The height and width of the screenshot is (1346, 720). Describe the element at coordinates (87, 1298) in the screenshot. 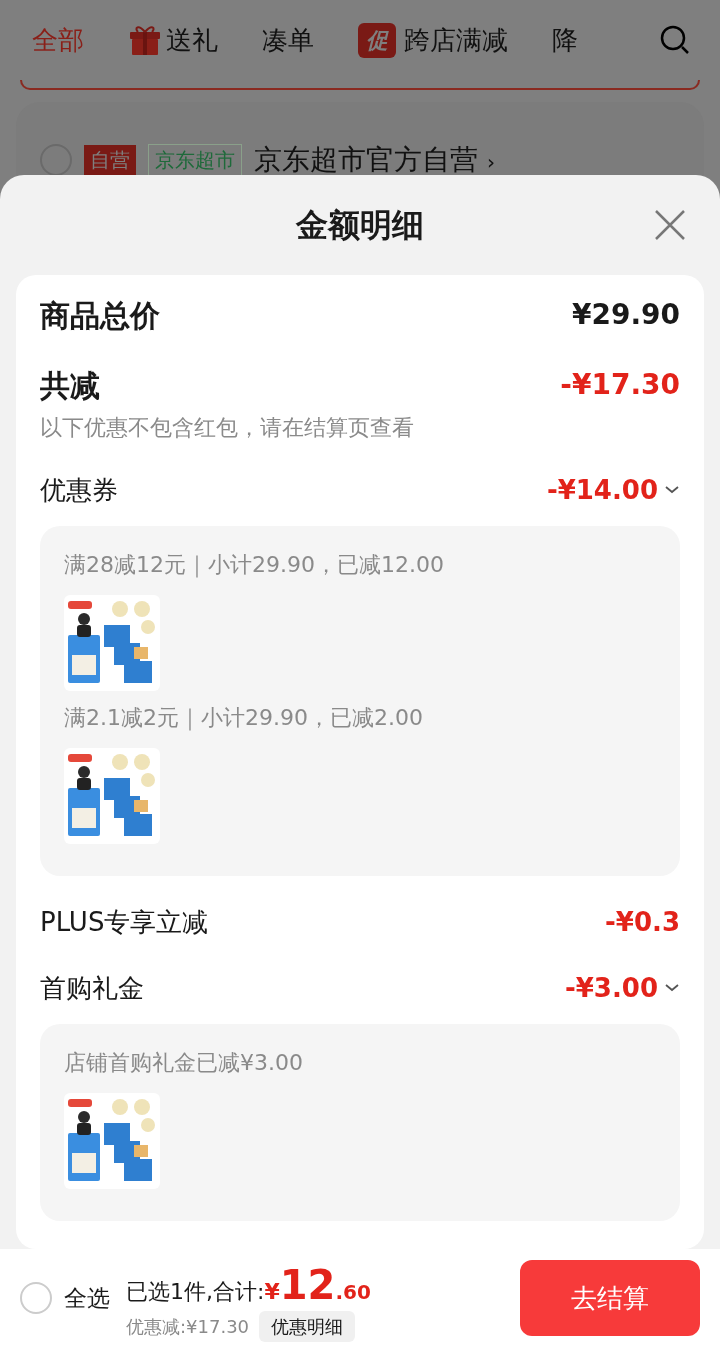

I see `select-all-label: 全选` at that location.